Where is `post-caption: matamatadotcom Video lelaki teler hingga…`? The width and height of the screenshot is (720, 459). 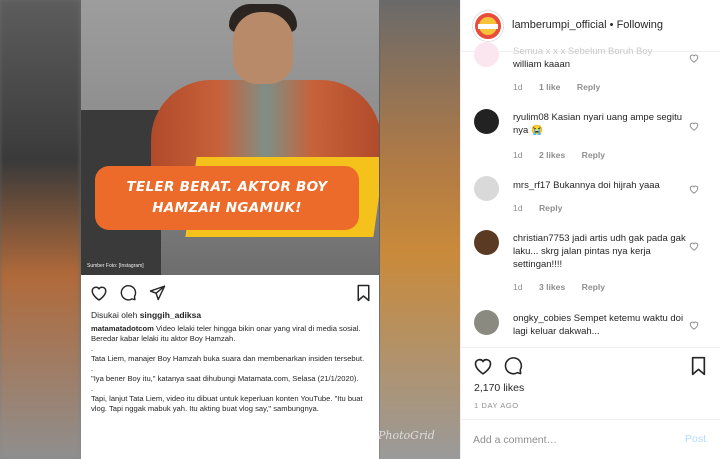 post-caption: matamatadotcom Video lelaki teler hingga… is located at coordinates (232, 369).